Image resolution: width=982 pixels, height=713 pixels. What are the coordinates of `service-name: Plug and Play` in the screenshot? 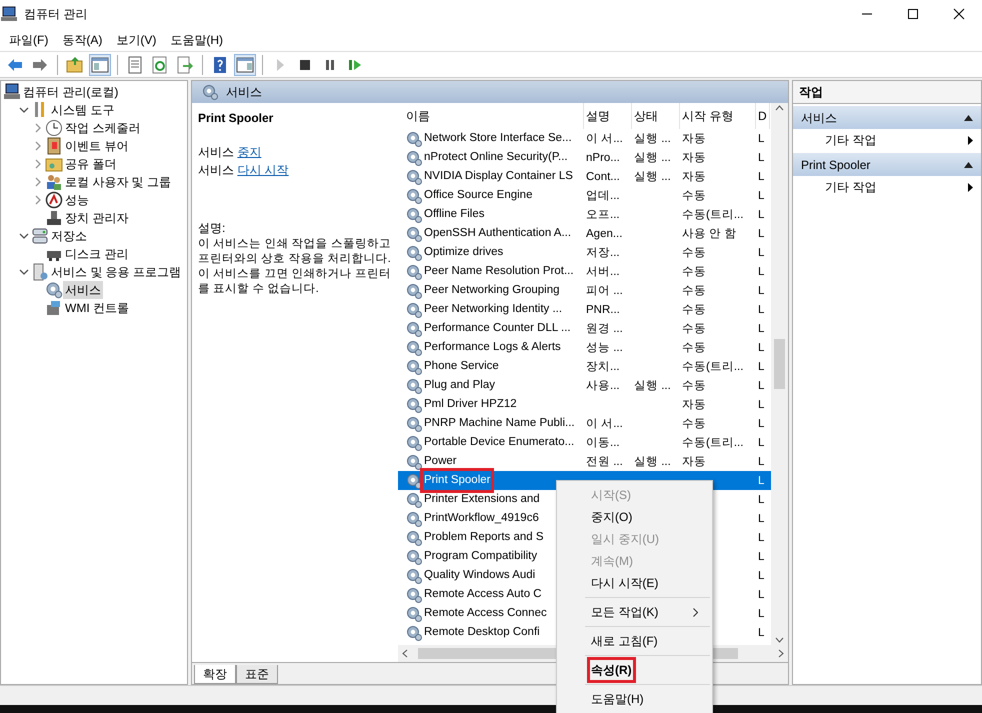 It's located at (459, 385).